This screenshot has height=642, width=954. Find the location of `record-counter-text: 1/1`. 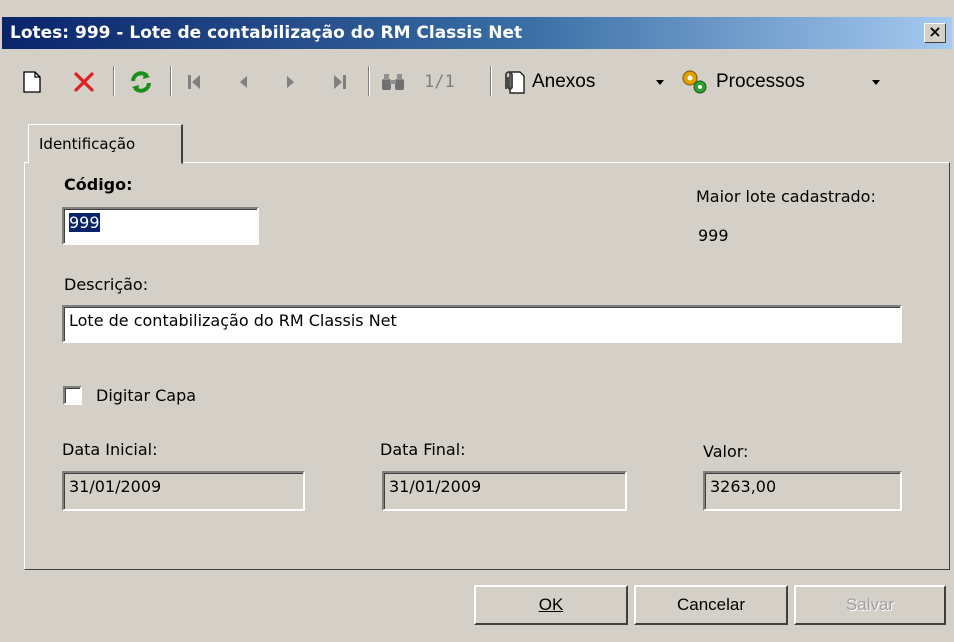

record-counter-text: 1/1 is located at coordinates (439, 82).